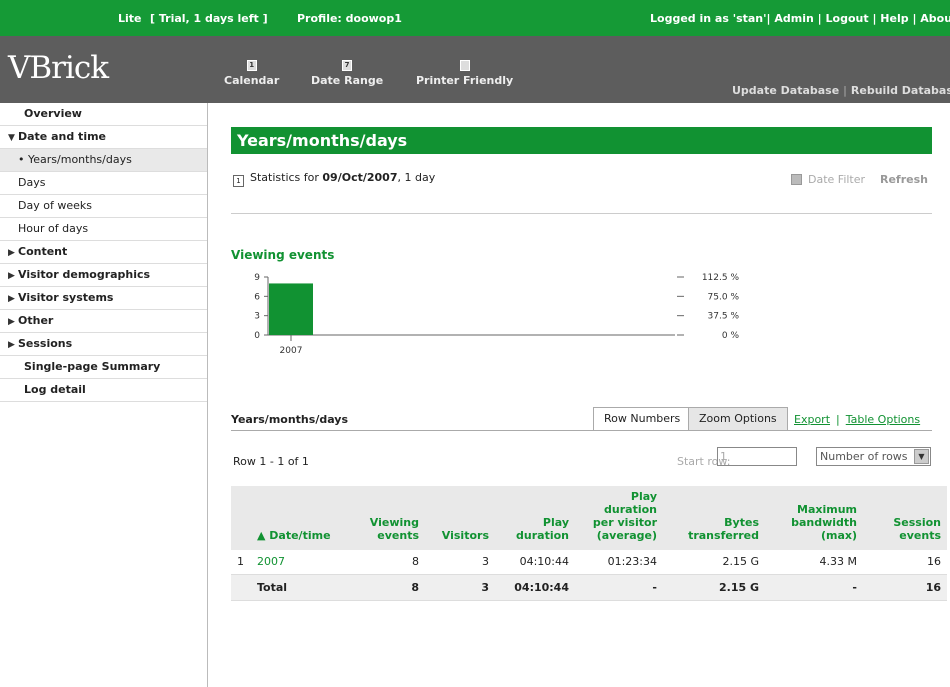 The width and height of the screenshot is (950, 687). Describe the element at coordinates (103, 229) in the screenshot. I see `sidebar-item-hour-of-days: Hour of days` at that location.